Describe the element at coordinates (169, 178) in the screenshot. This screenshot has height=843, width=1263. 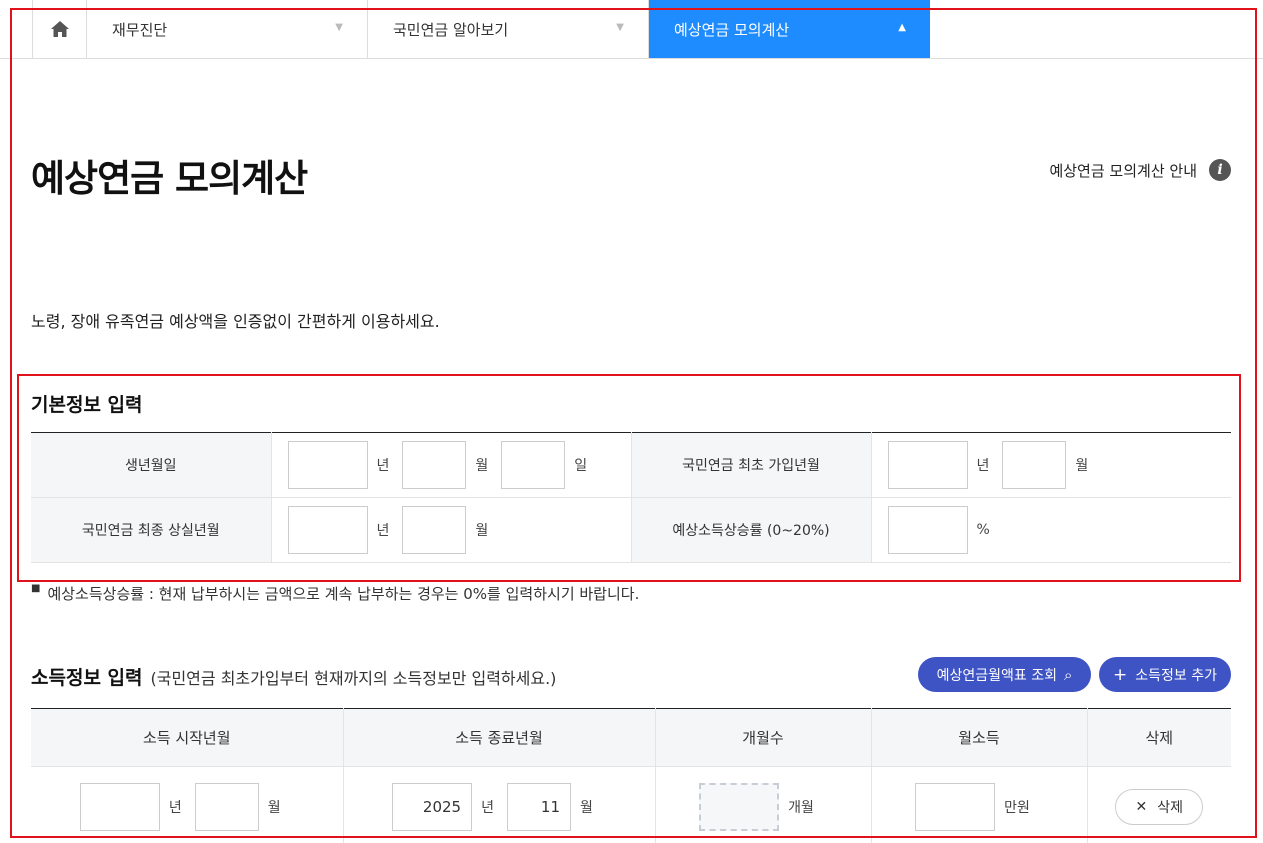
I see `page-title: 예상연금 모의계산` at that location.